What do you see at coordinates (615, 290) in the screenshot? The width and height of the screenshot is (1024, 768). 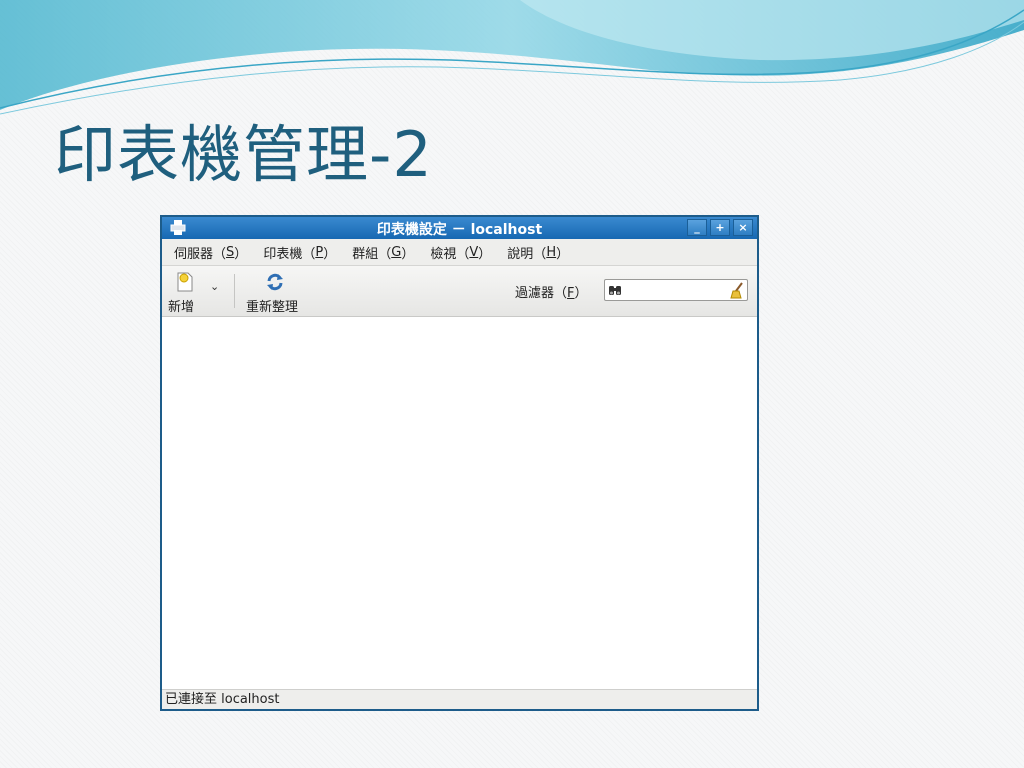 I see `binoculars-icon` at bounding box center [615, 290].